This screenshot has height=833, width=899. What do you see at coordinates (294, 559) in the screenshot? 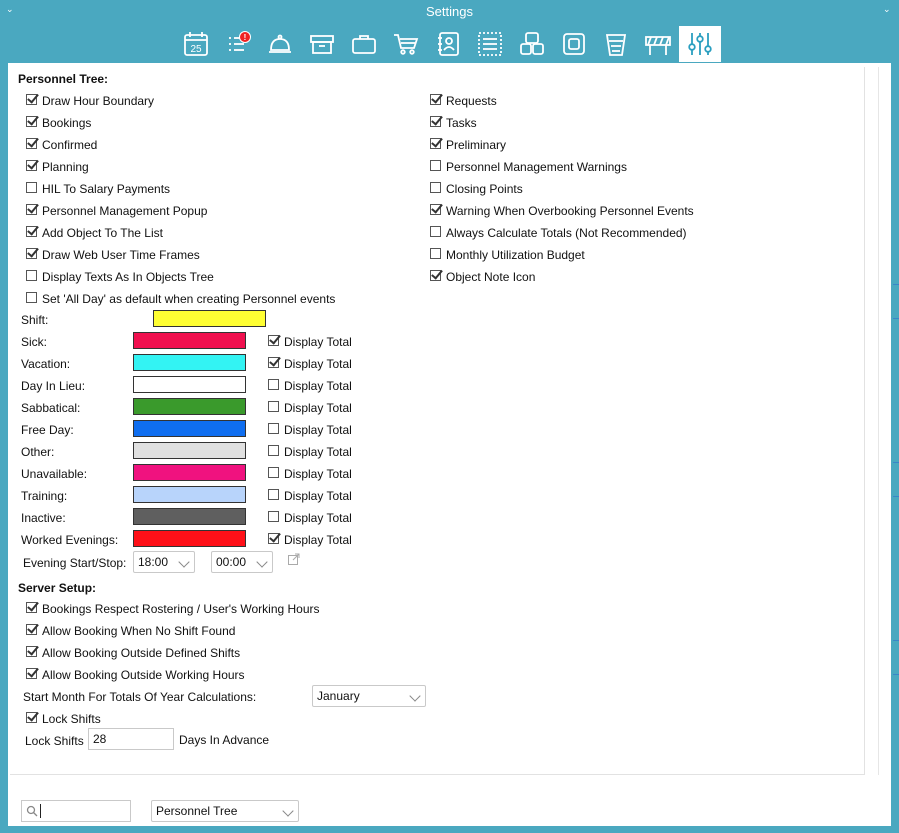
I see `external-link-icon` at bounding box center [294, 559].